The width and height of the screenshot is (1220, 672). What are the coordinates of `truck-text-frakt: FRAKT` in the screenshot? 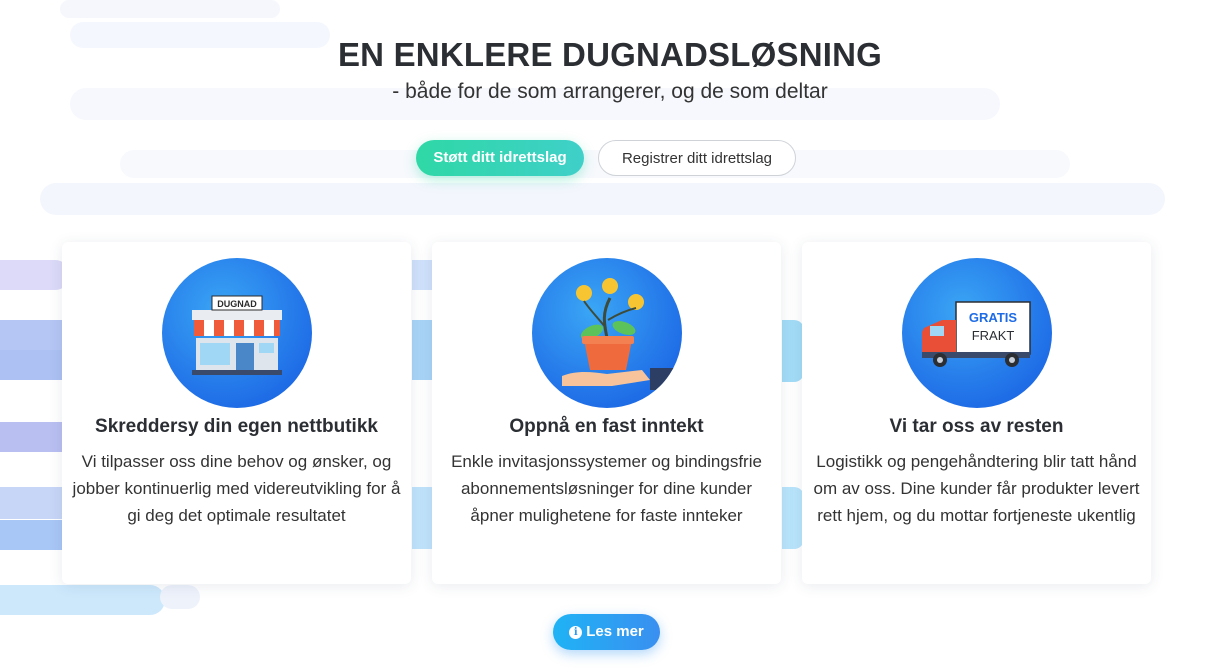 It's located at (993, 335).